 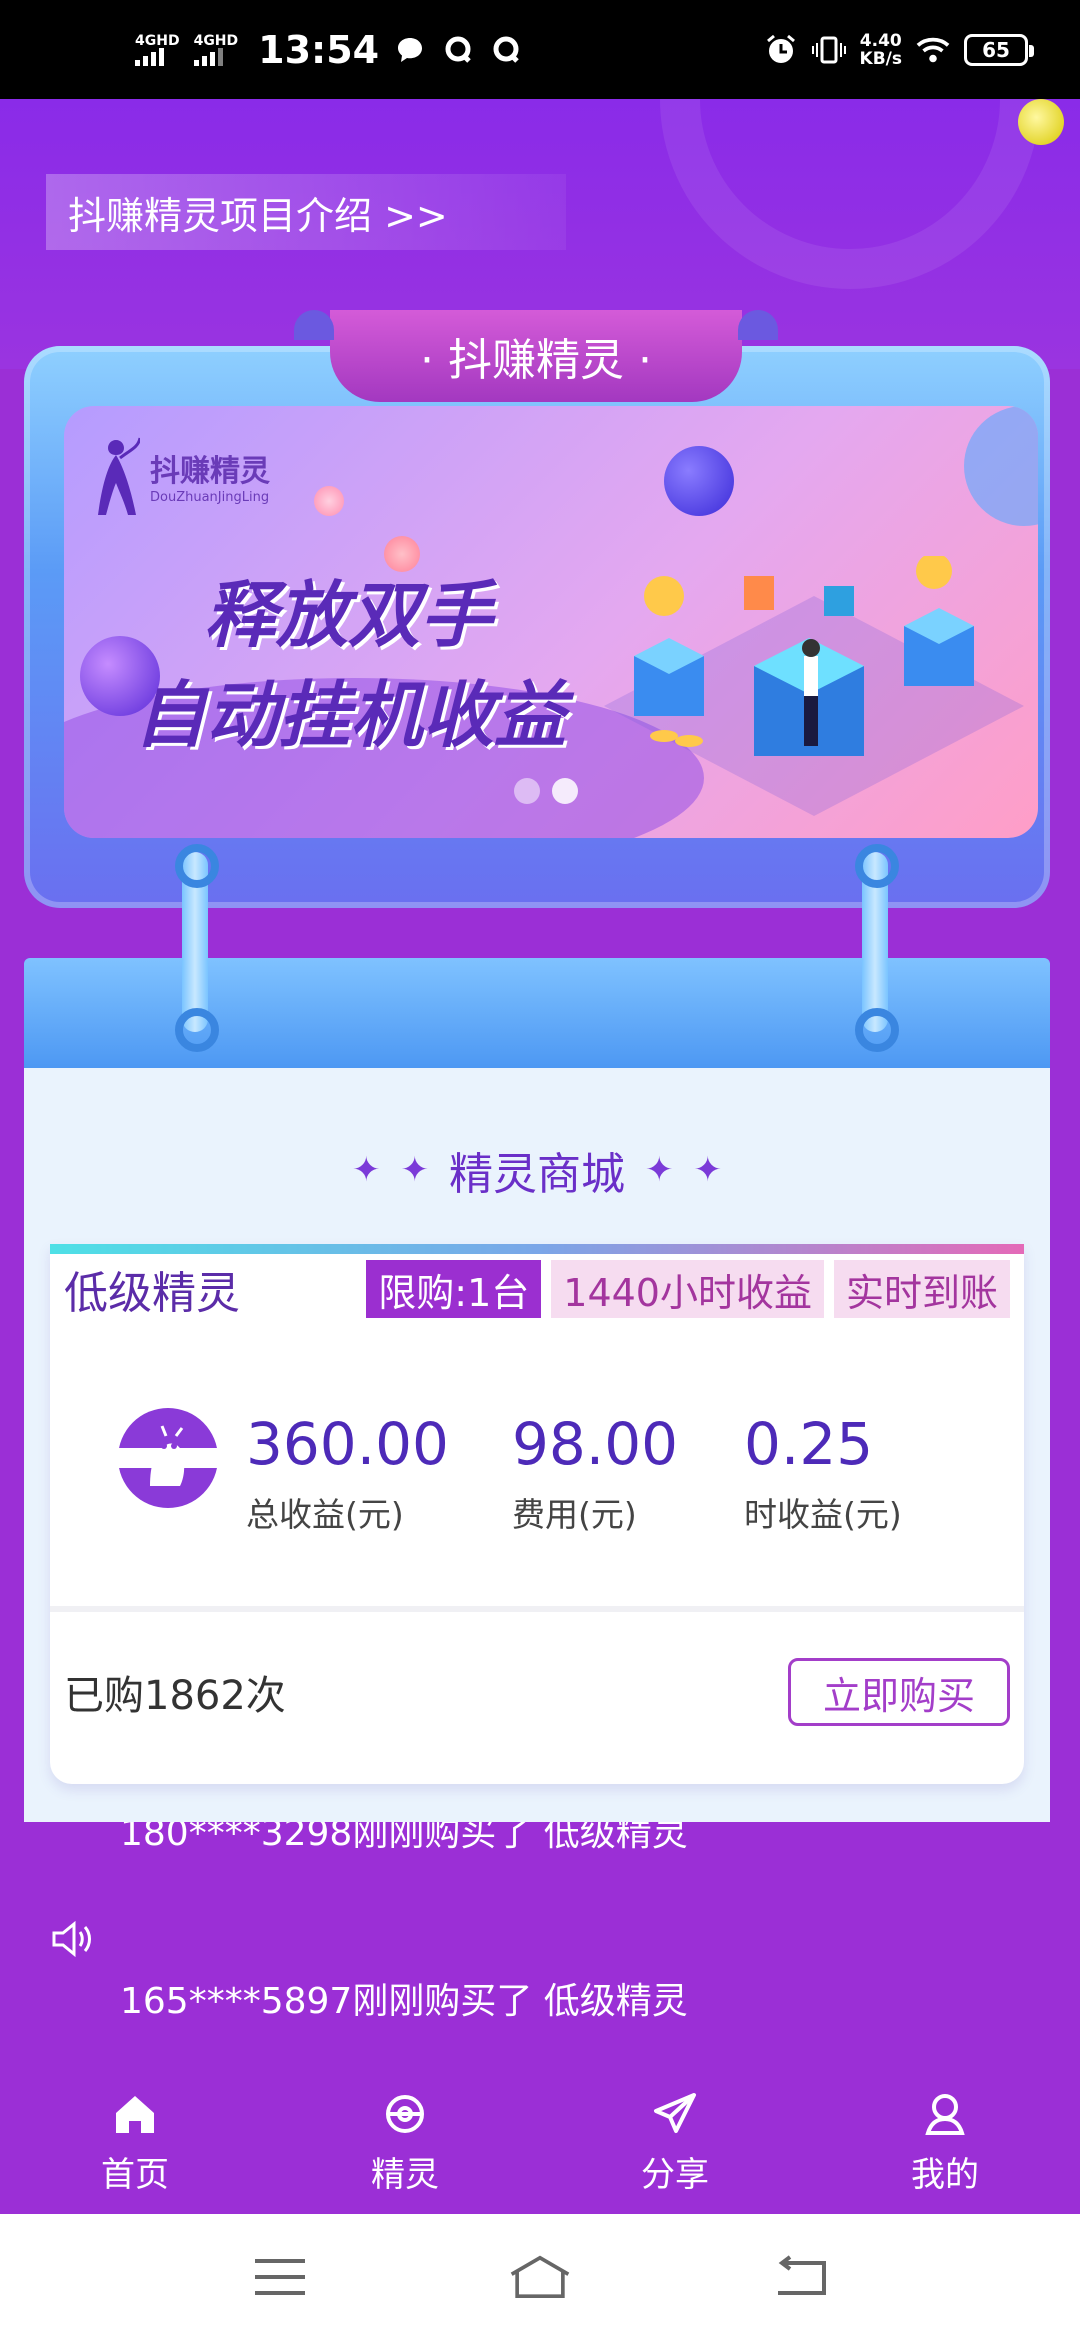 What do you see at coordinates (537, 1013) in the screenshot?
I see `shelf-top` at bounding box center [537, 1013].